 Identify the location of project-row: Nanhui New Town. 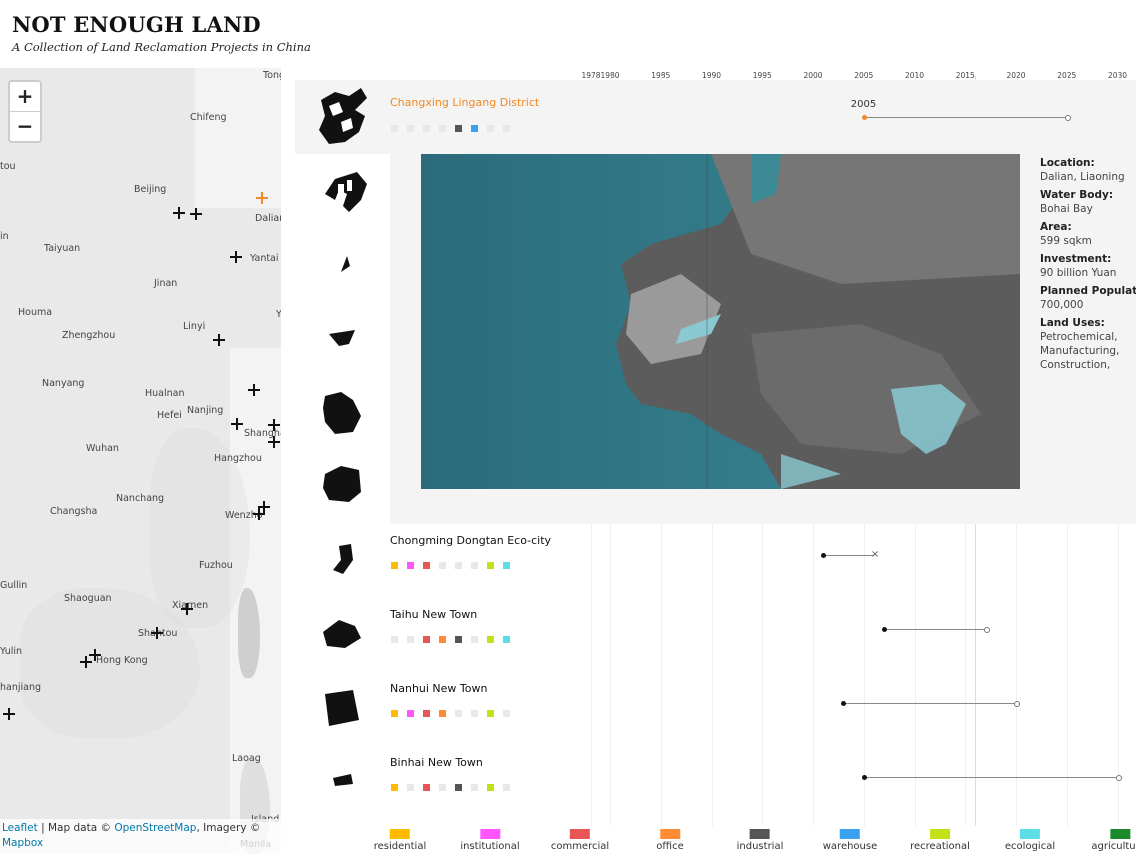
(715, 709).